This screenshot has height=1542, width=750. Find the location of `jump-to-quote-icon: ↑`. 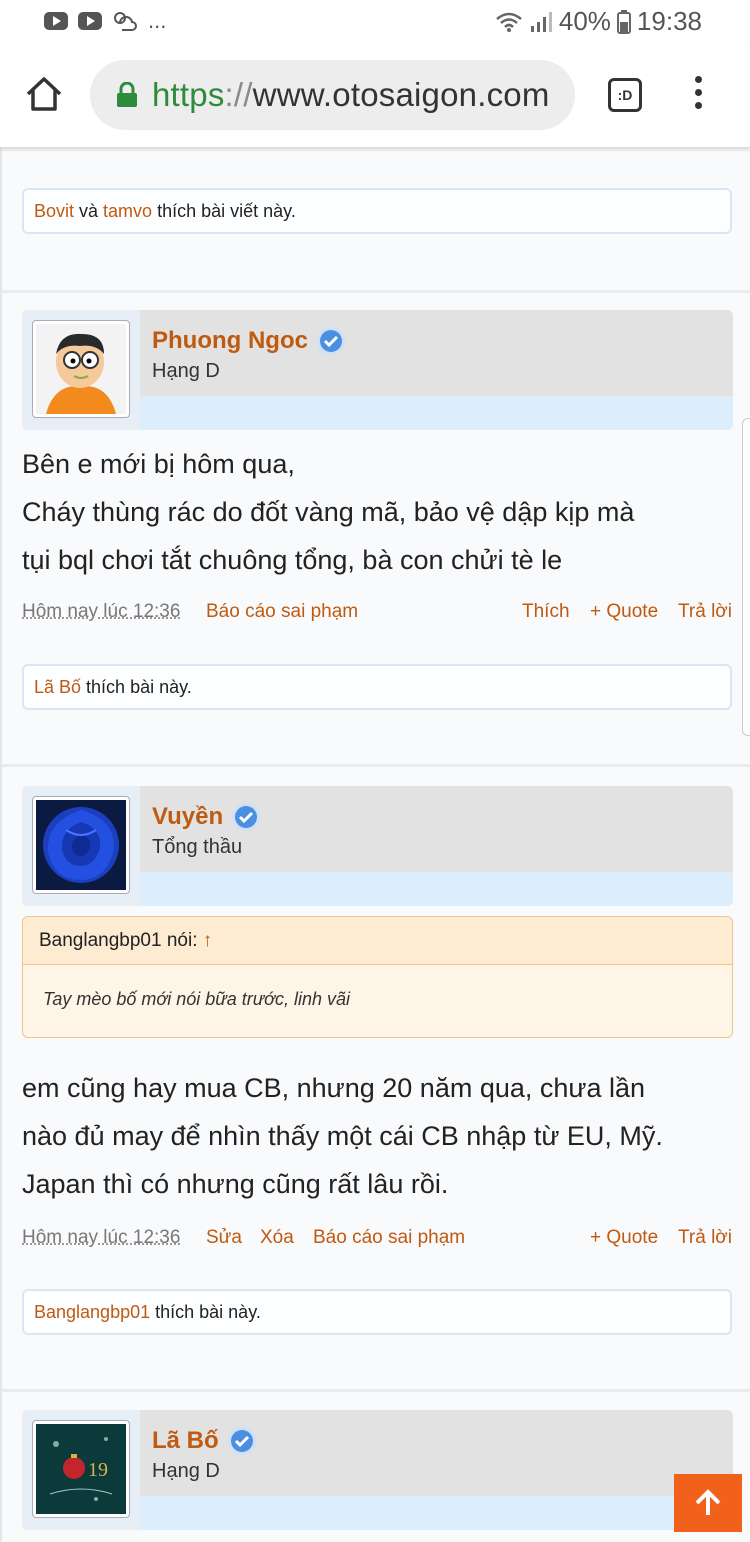

jump-to-quote-icon: ↑ is located at coordinates (208, 940).